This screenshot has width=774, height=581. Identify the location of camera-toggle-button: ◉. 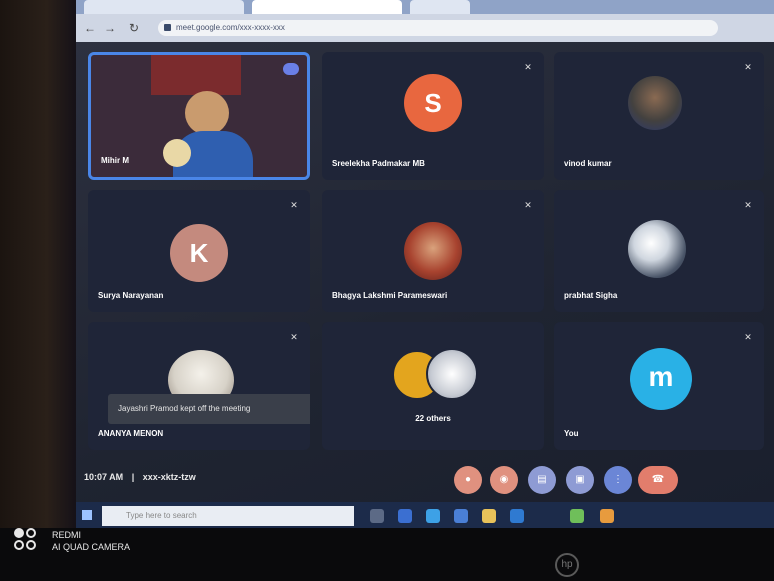
(504, 480).